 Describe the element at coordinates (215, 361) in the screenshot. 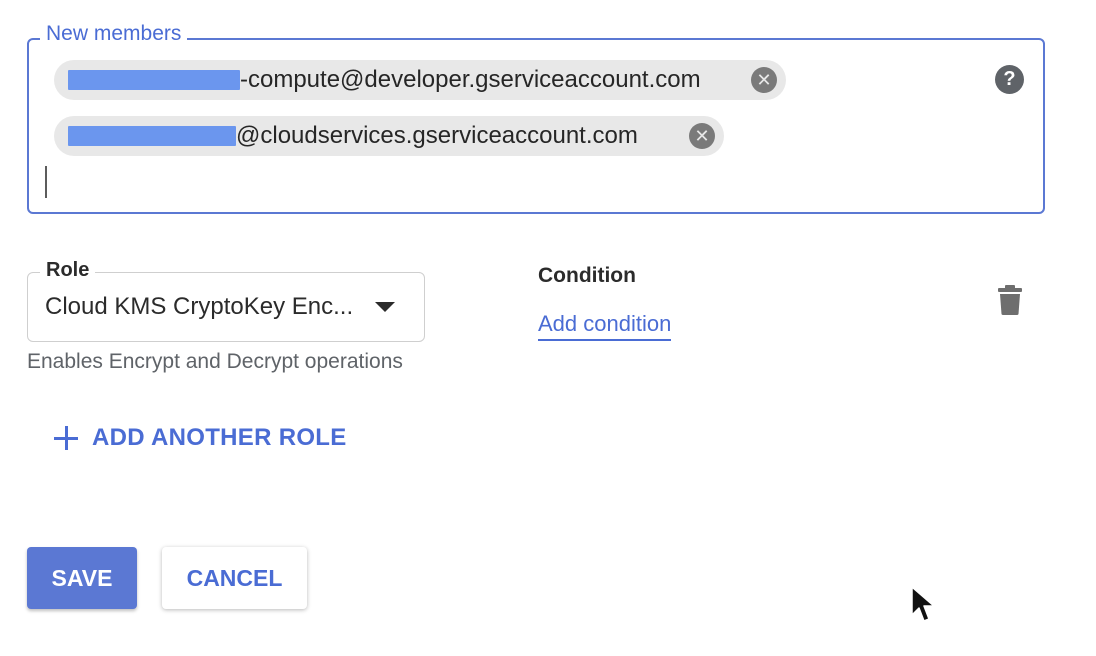

I see `role-helper-text: Enables Encrypt and Decrypt operations` at that location.